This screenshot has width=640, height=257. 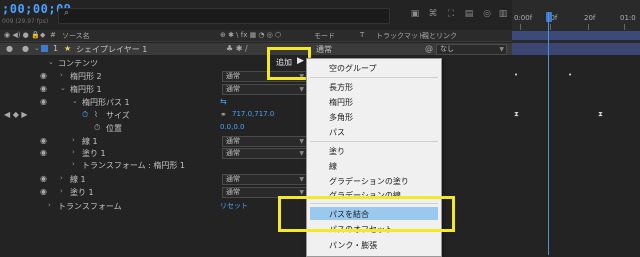 I want to click on frame-blending-icon: ▤, so click(x=469, y=14).